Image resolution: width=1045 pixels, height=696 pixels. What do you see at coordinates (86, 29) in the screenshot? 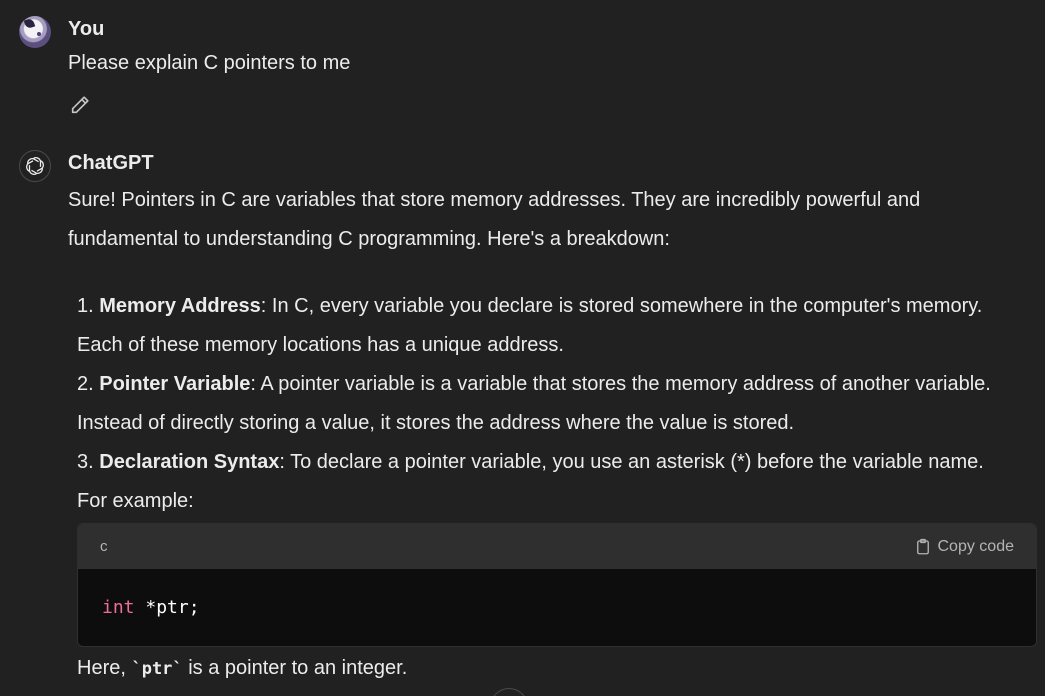
I see `user-author-name: You` at bounding box center [86, 29].